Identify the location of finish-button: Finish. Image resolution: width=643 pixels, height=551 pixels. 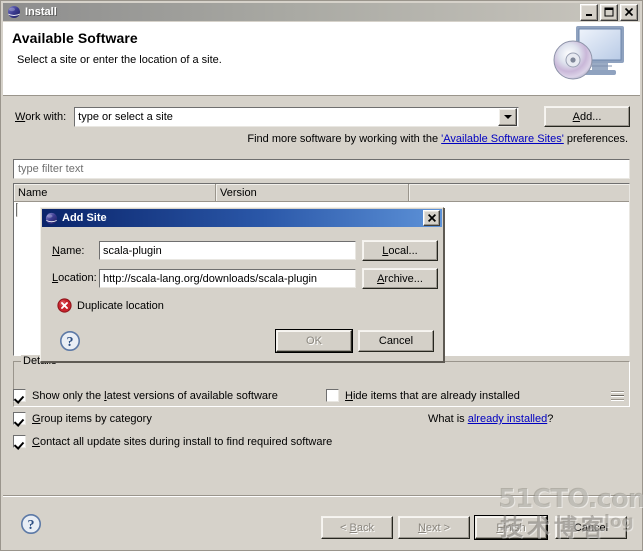
(511, 527).